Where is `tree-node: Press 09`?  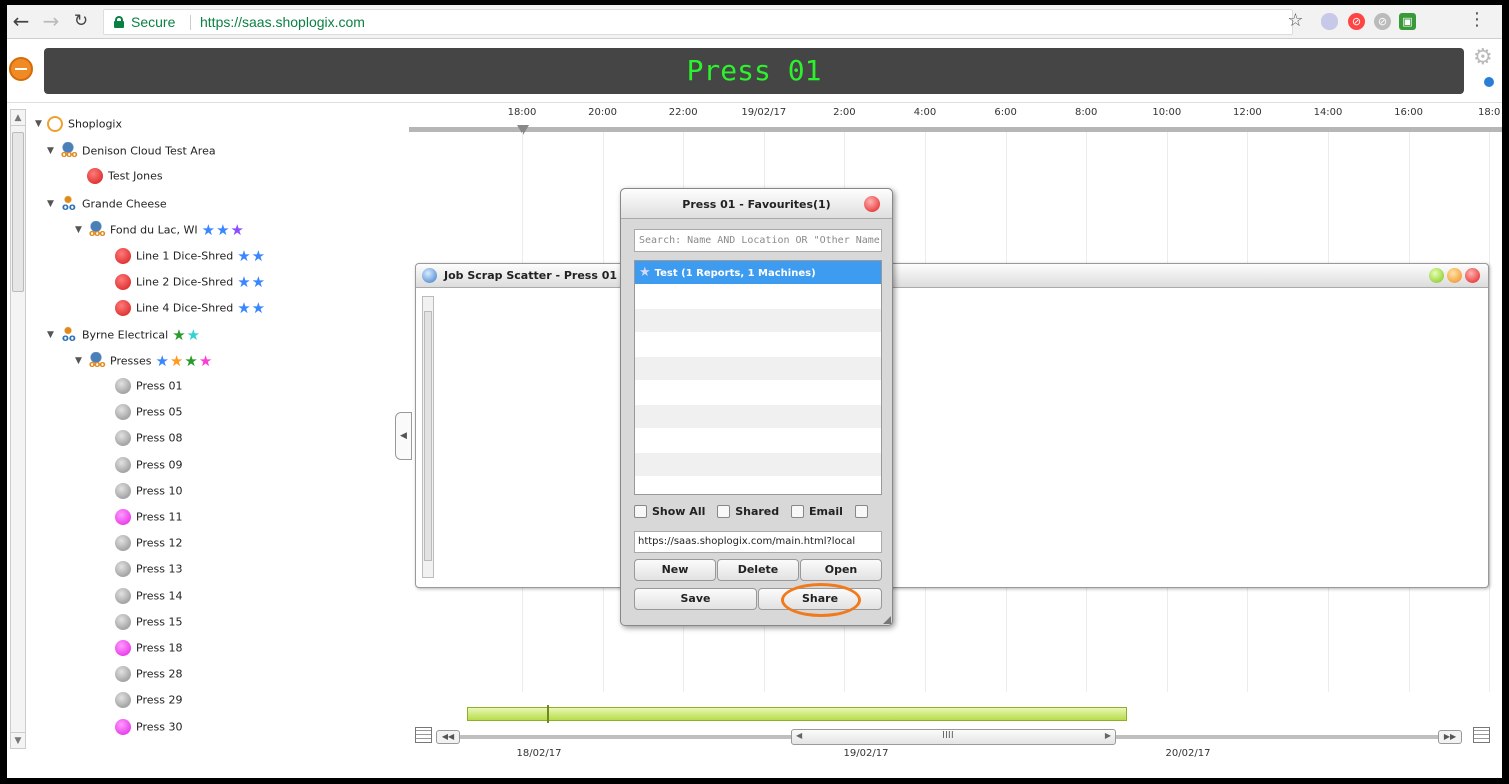 tree-node: Press 09 is located at coordinates (142, 467).